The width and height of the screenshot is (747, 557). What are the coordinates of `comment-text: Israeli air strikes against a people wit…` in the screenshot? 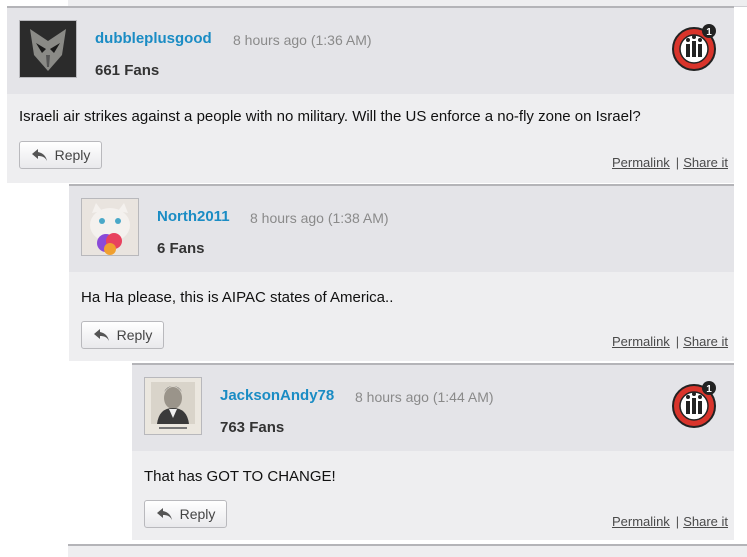 It's located at (330, 116).